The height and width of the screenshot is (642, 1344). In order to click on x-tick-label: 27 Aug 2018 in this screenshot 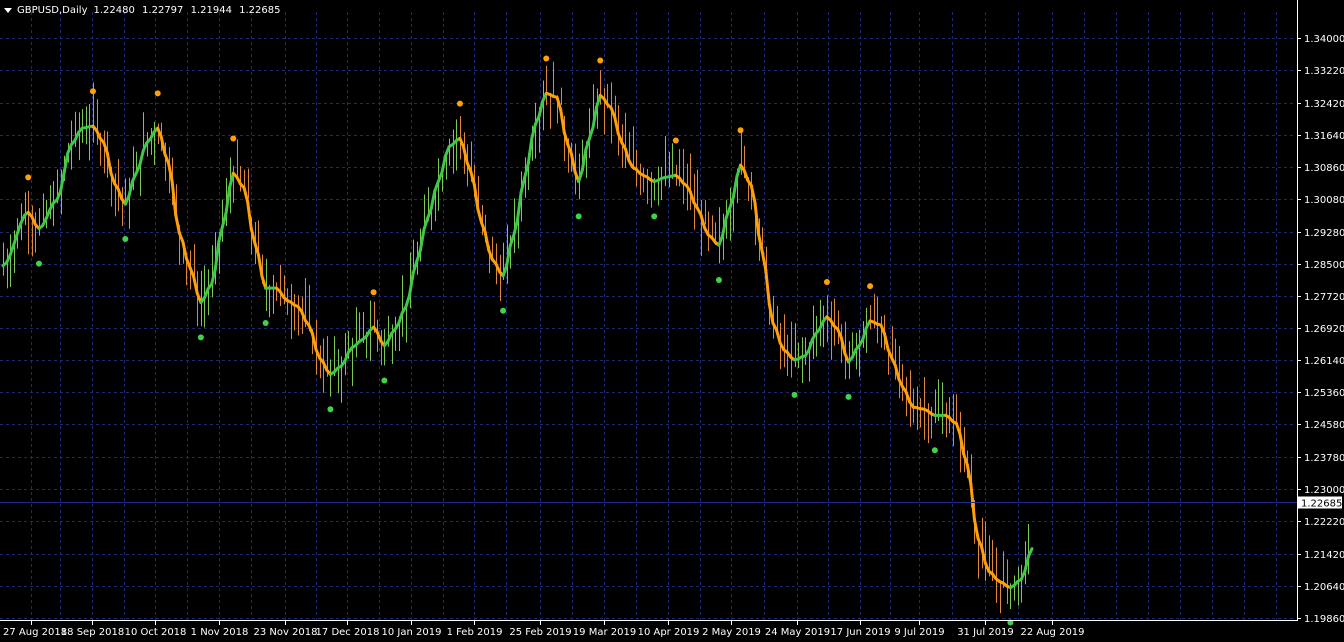, I will do `click(35, 632)`.